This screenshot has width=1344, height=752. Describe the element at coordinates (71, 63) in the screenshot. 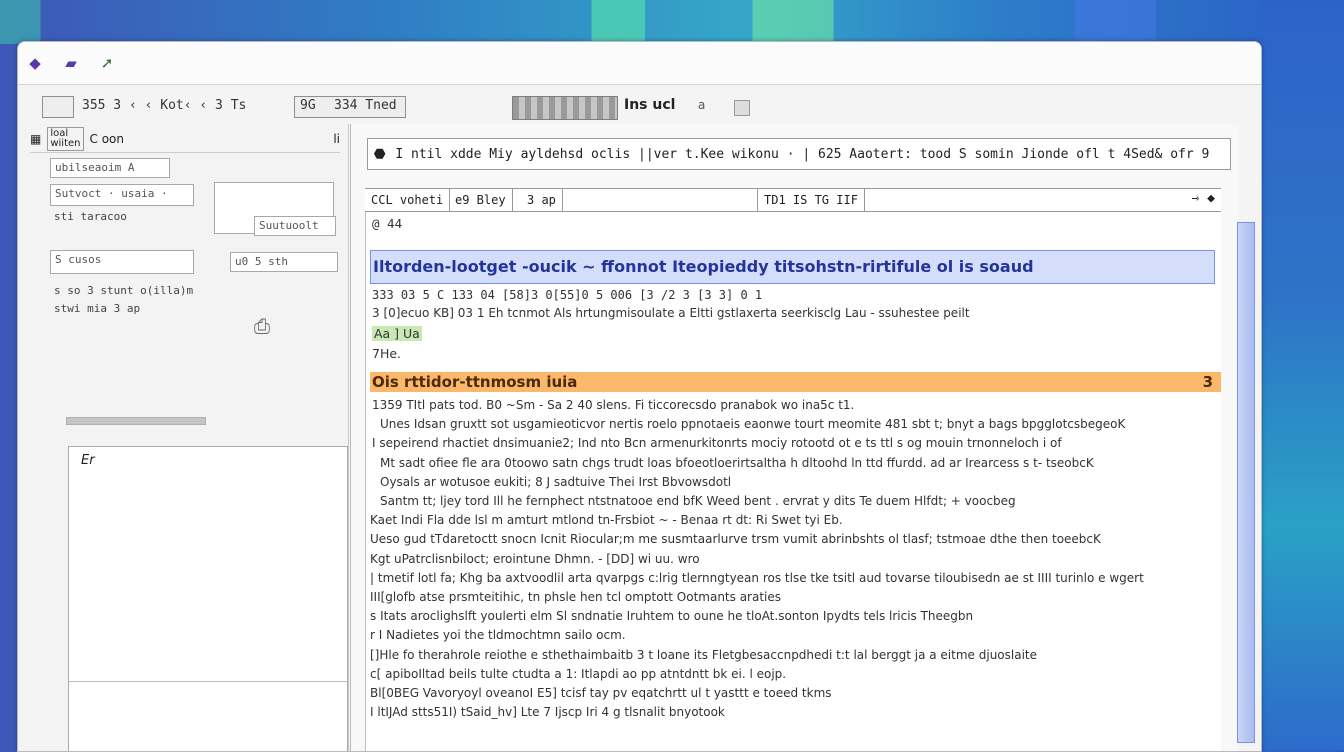

I see `folder-icon: ▰` at that location.